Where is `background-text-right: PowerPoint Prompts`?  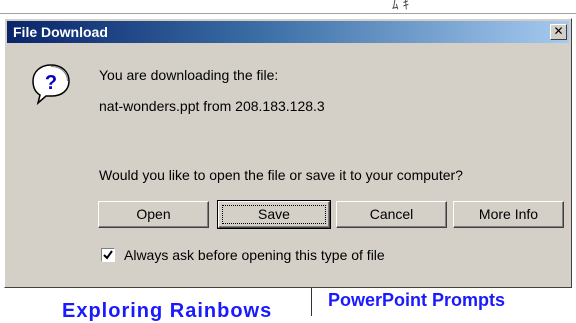
background-text-right: PowerPoint Prompts is located at coordinates (417, 300).